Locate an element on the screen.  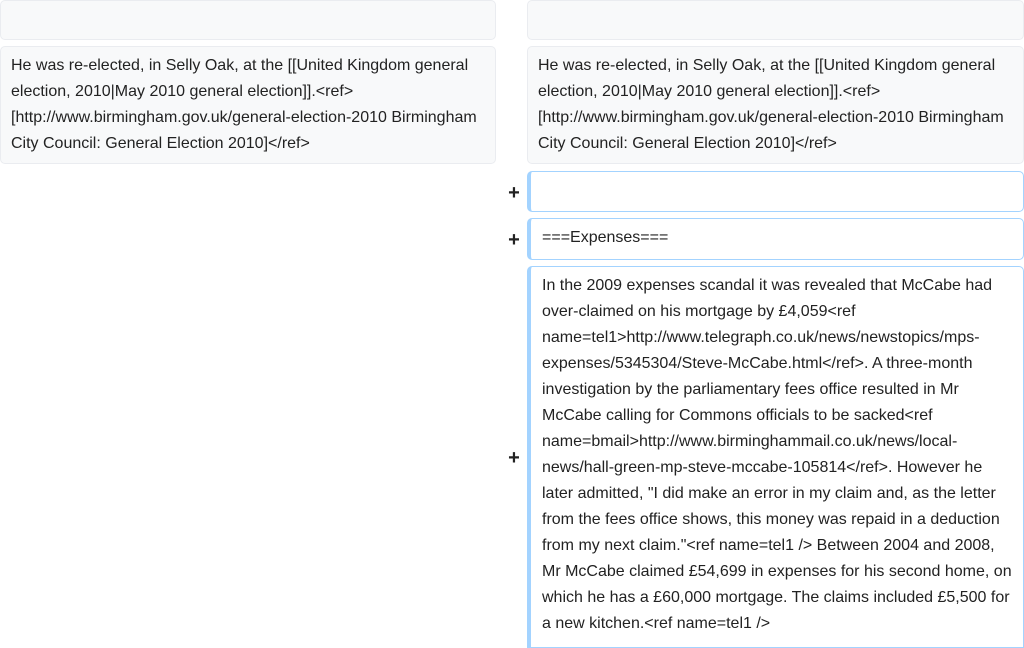
added-empty-line is located at coordinates (775, 191).